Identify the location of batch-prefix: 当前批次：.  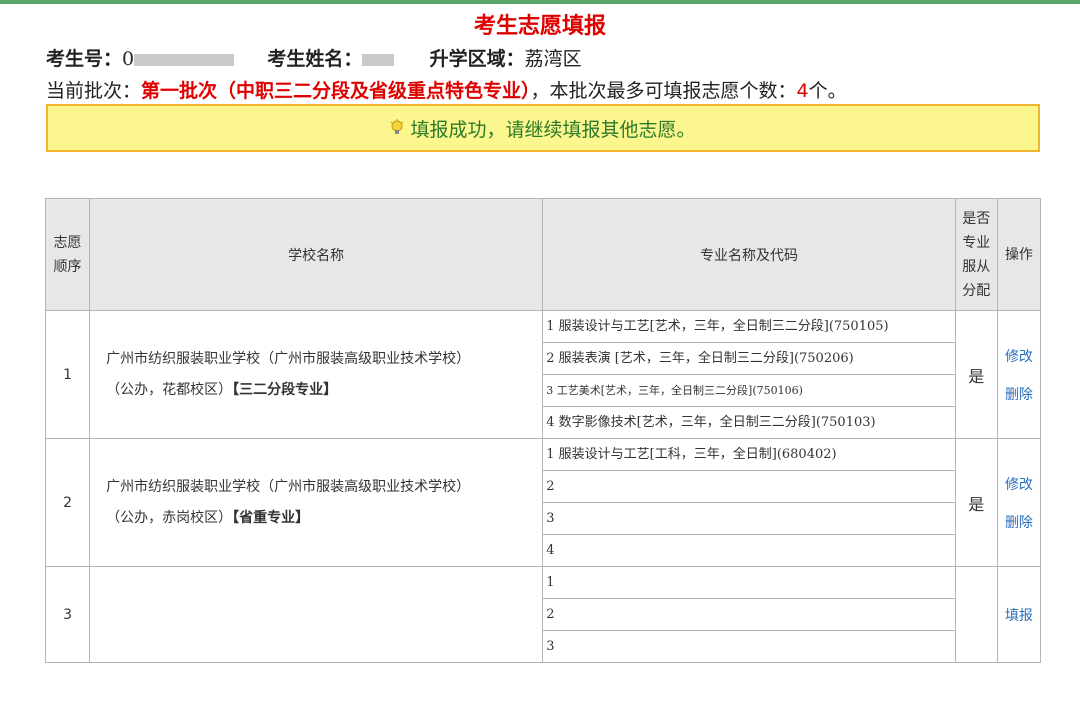
(94, 91).